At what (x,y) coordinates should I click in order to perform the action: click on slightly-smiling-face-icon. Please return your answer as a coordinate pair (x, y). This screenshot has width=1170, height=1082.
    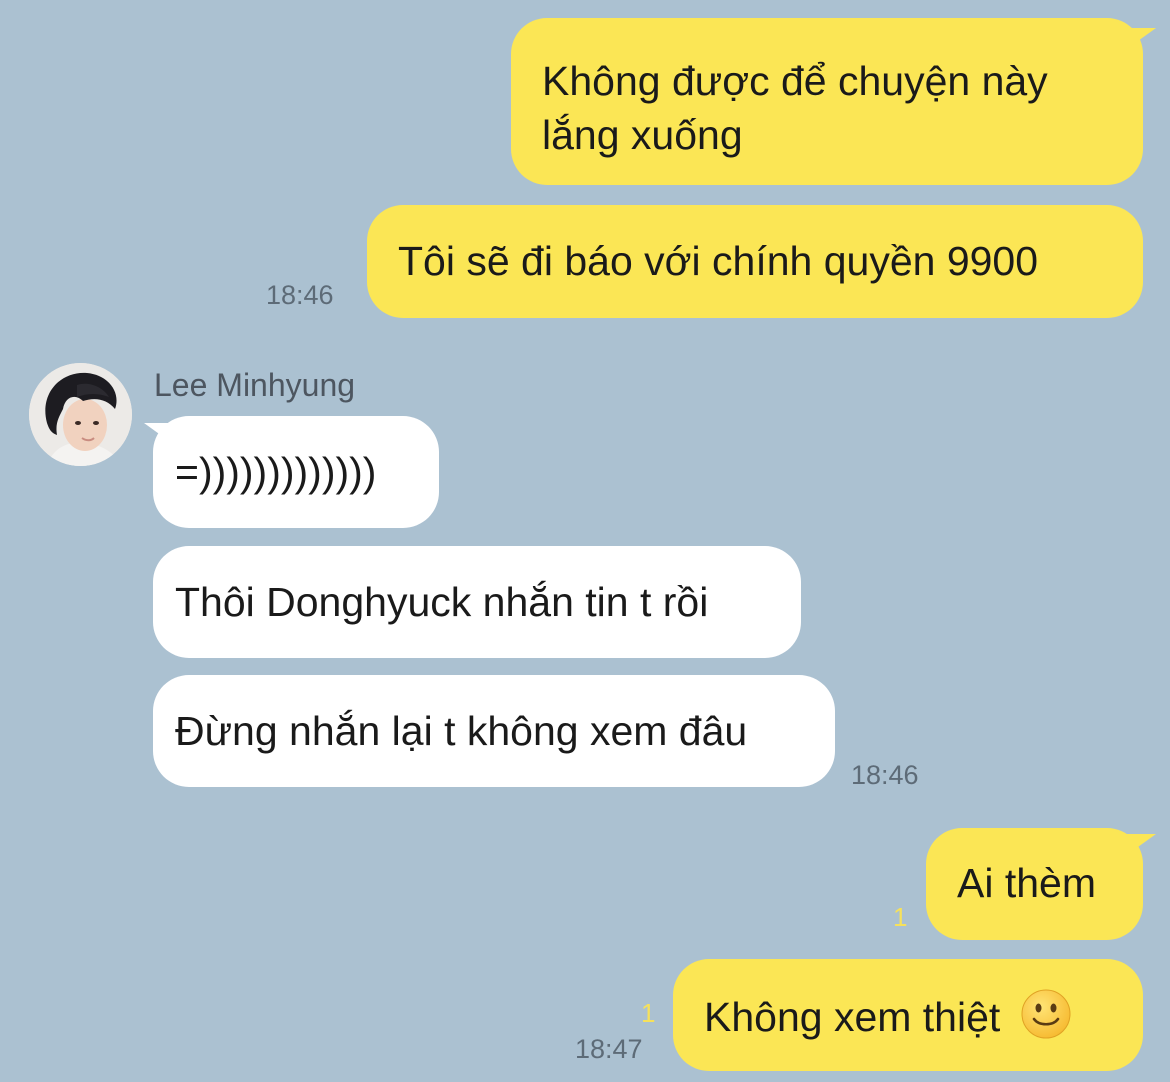
    Looking at the image, I should click on (1046, 1014).